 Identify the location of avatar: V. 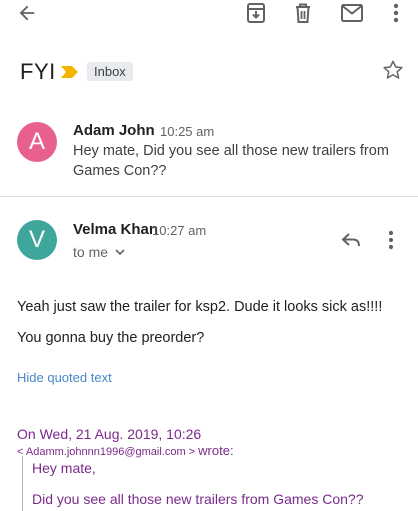
(37, 240).